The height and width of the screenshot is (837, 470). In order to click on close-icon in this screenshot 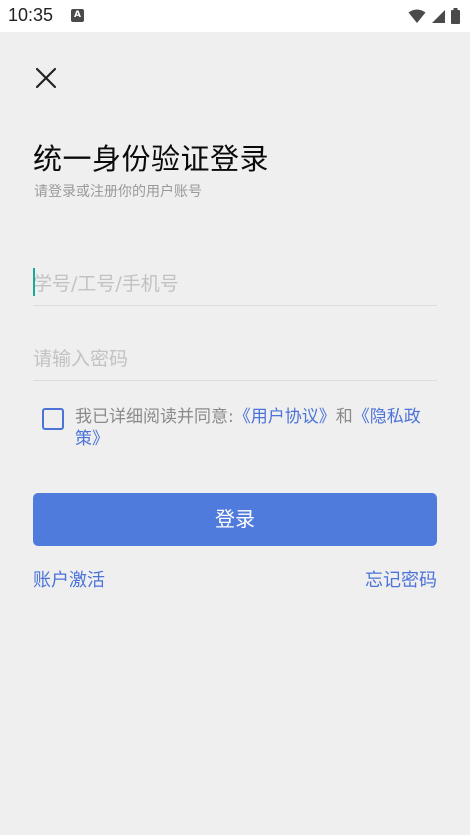, I will do `click(46, 78)`.